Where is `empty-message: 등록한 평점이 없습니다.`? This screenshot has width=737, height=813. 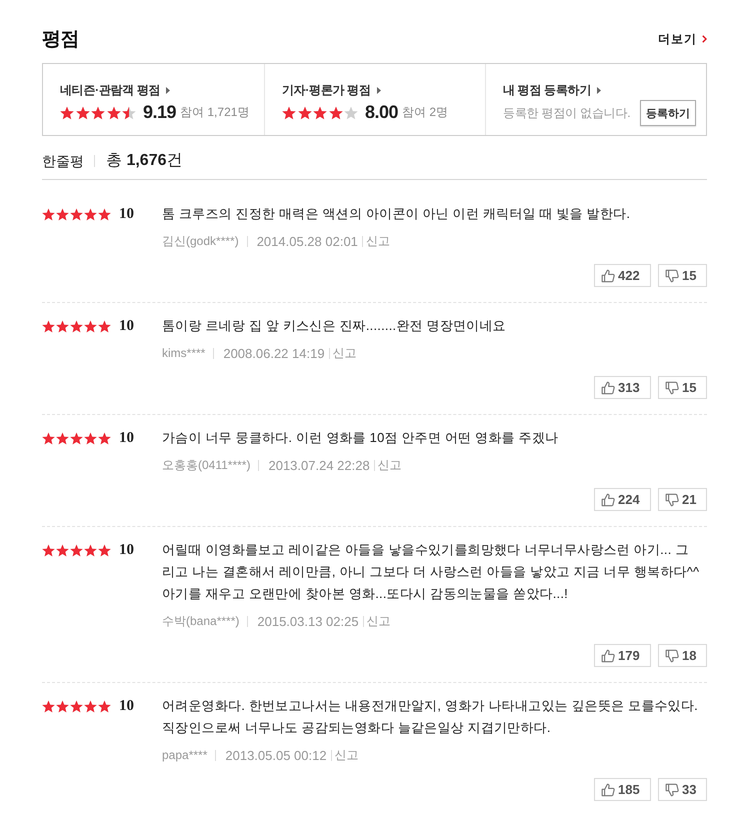
empty-message: 등록한 평점이 없습니다. is located at coordinates (566, 113).